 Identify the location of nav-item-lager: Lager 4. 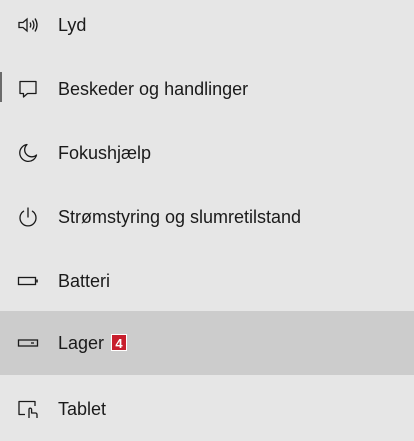
(207, 343).